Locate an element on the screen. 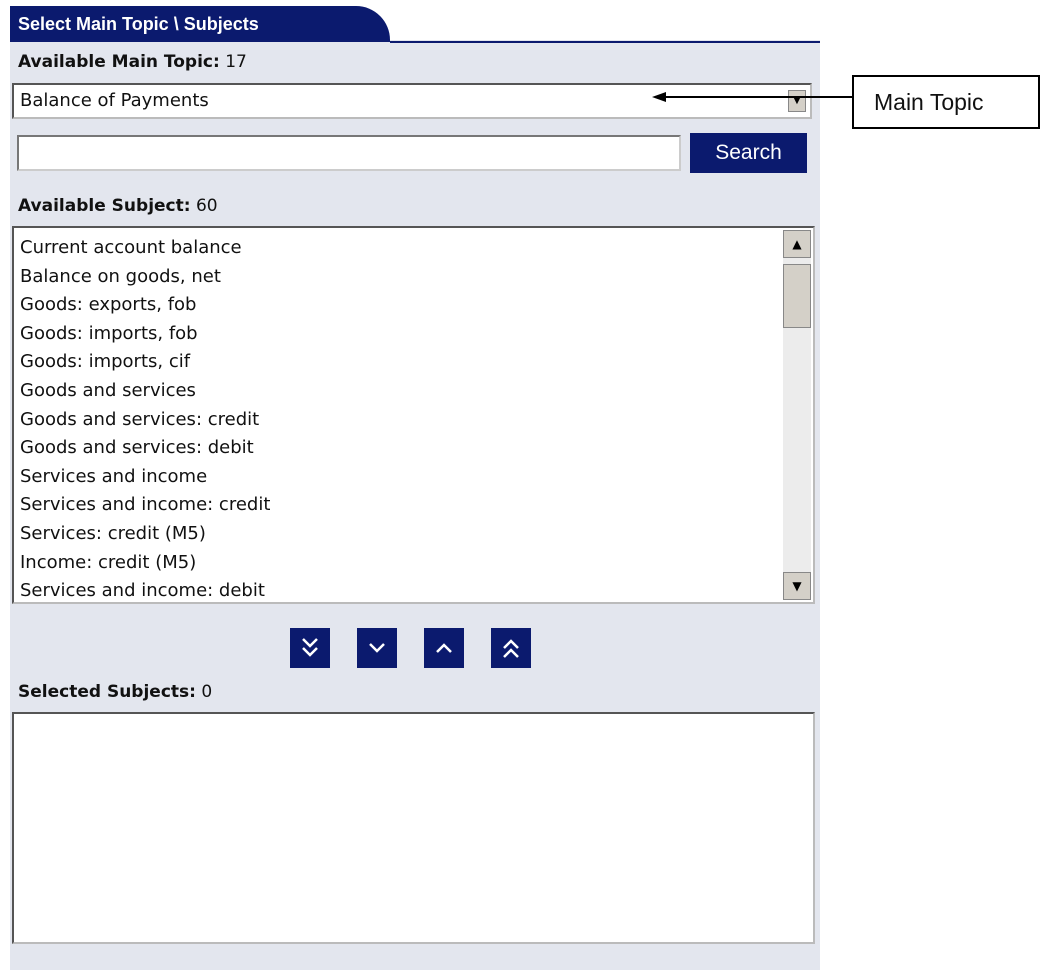 Image resolution: width=1046 pixels, height=970 pixels. list-item: Goods: imports, fob is located at coordinates (399, 334).